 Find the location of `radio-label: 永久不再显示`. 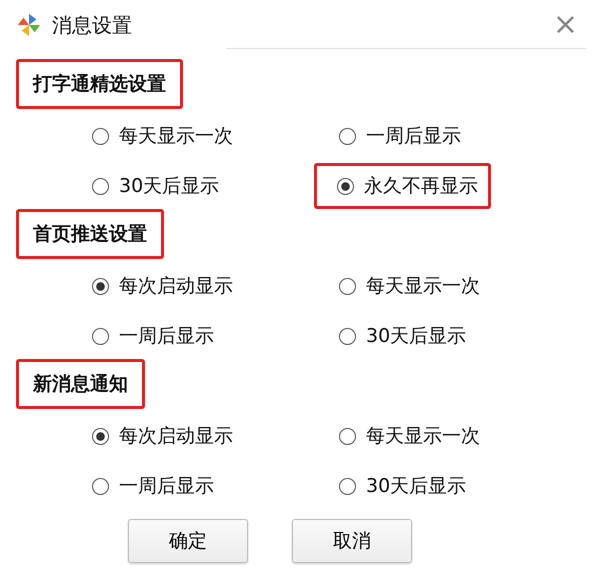

radio-label: 永久不再显示 is located at coordinates (421, 186).